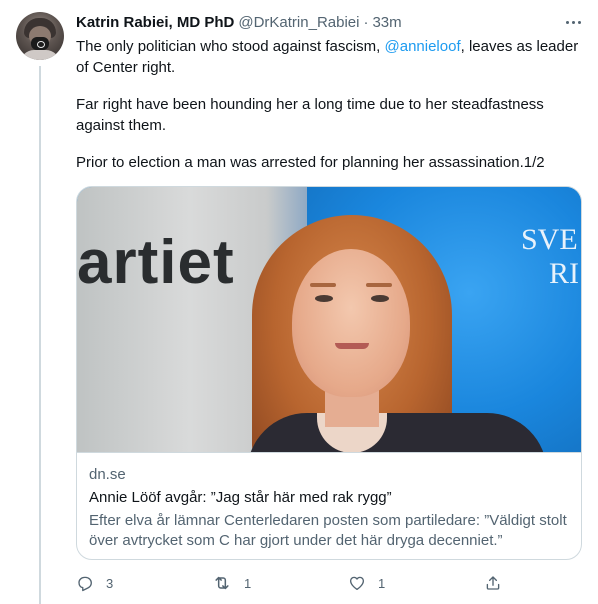 This screenshot has height=604, width=598. Describe the element at coordinates (298, 22) in the screenshot. I see `user-handle: @DrKatrin_Rabiei` at that location.